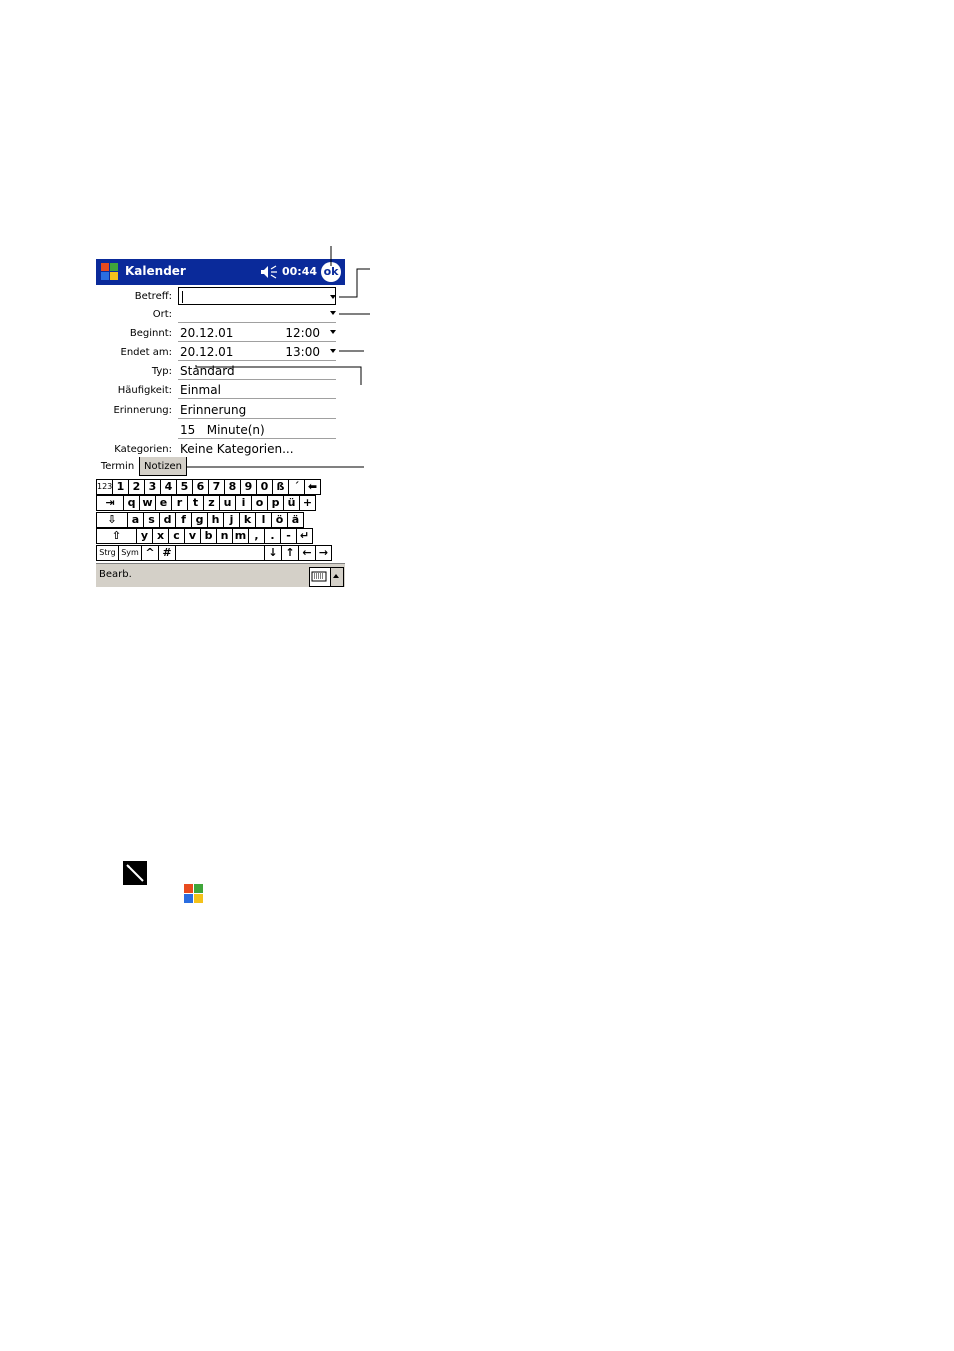 The height and width of the screenshot is (1351, 954). Describe the element at coordinates (135, 873) in the screenshot. I see `pen-icon` at that location.